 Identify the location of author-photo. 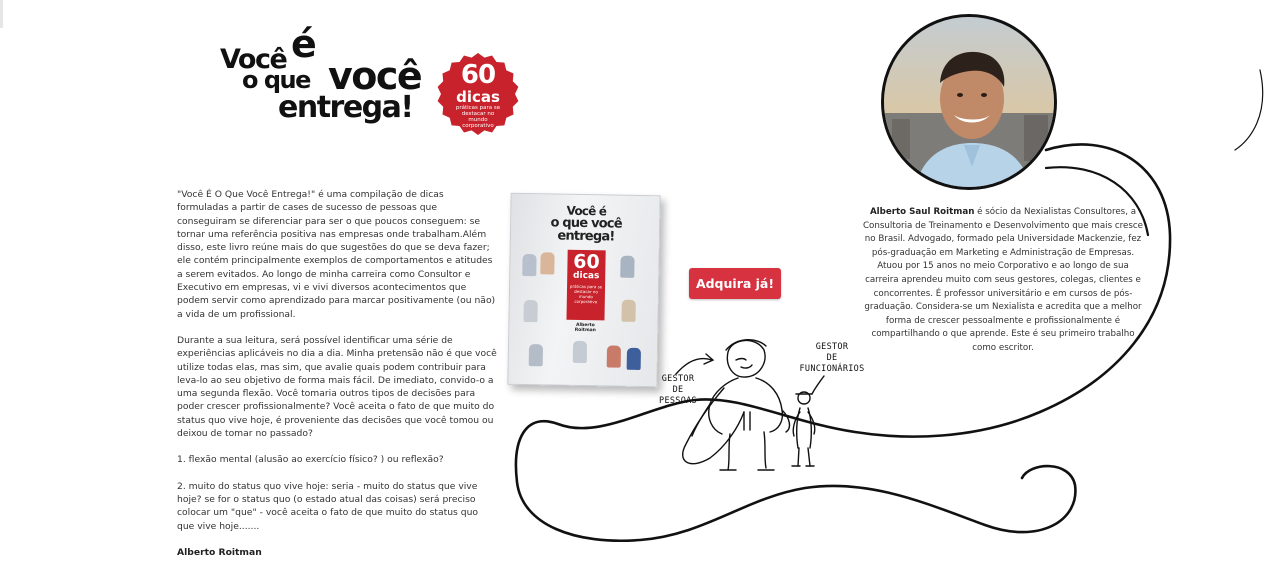
(969, 102).